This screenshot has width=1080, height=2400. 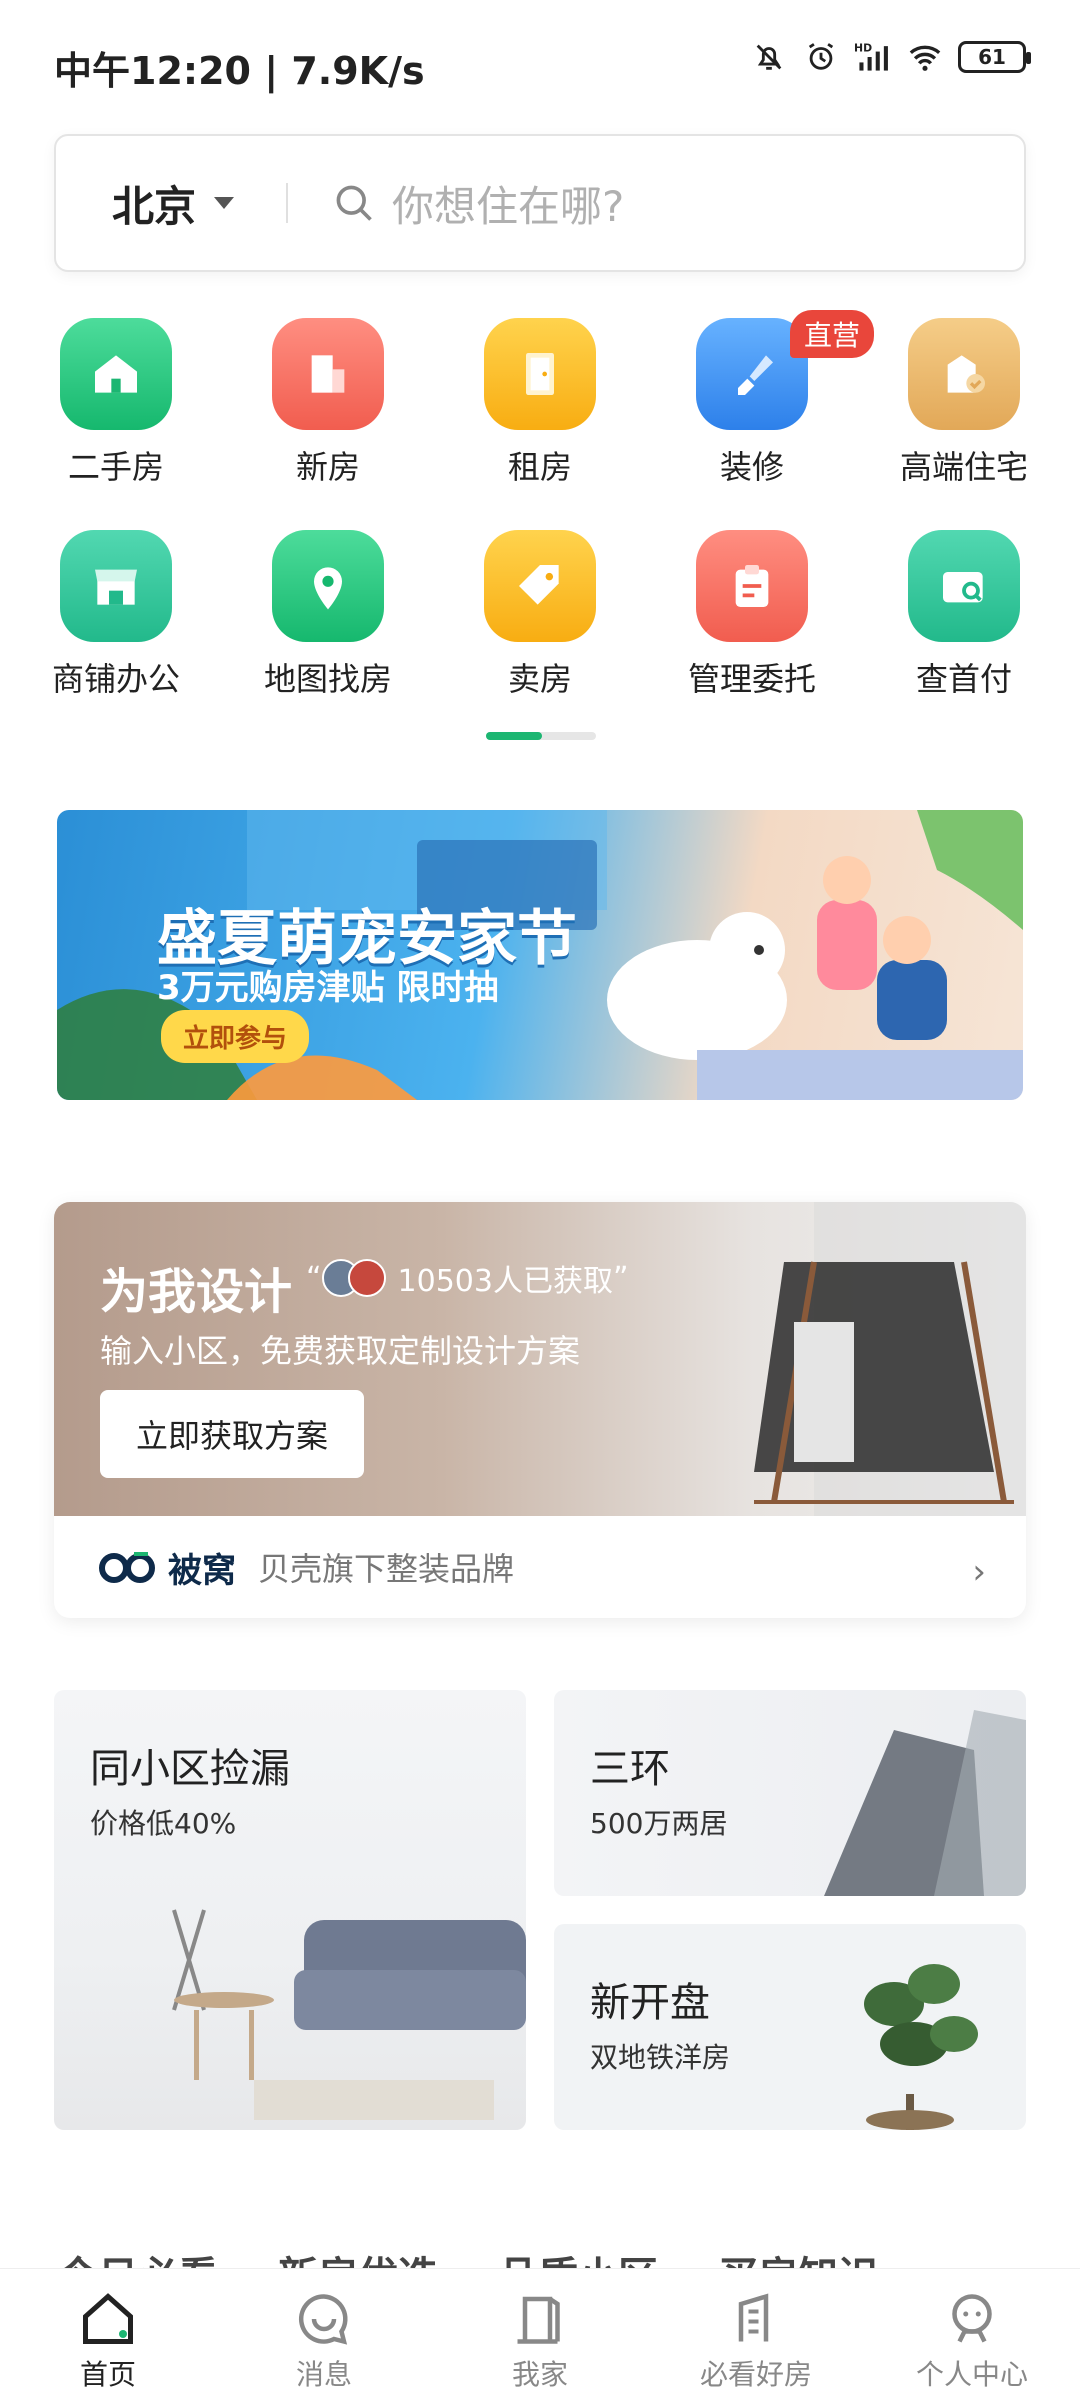 I want to click on grid-item-entrust: 管理委托, so click(x=752, y=615).